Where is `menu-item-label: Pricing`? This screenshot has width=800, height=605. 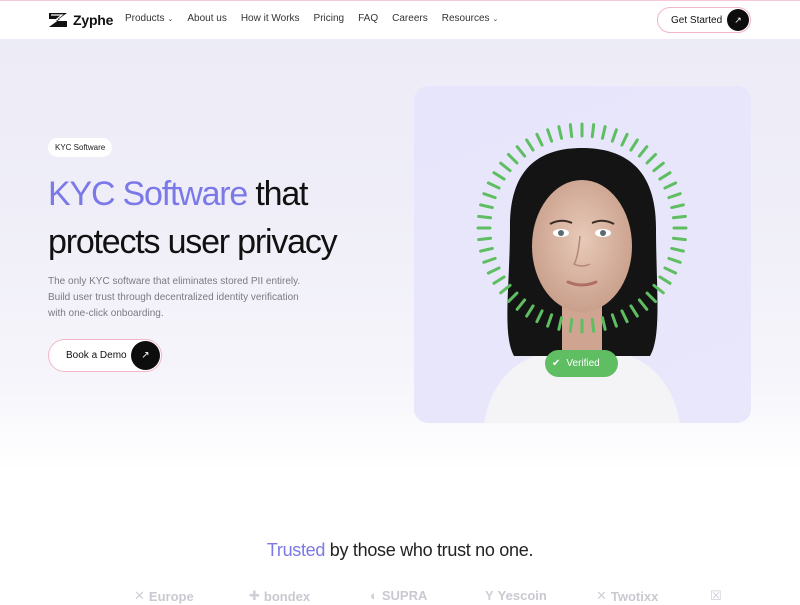 menu-item-label: Pricing is located at coordinates (329, 18).